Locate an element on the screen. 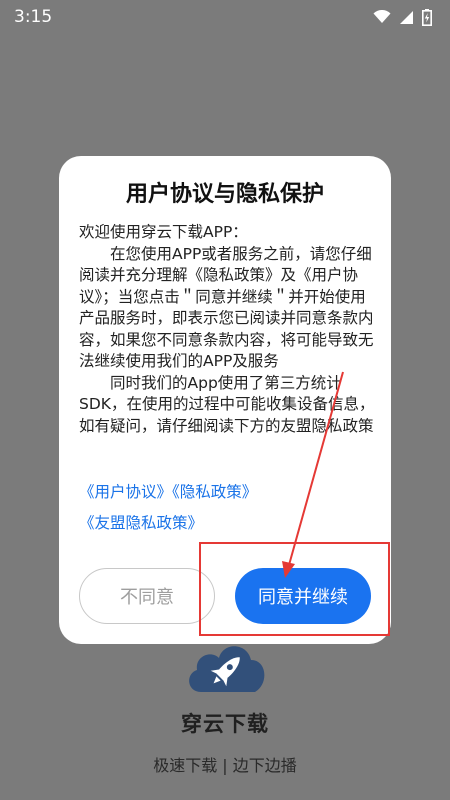  annotation-arrow is located at coordinates (313, 474).